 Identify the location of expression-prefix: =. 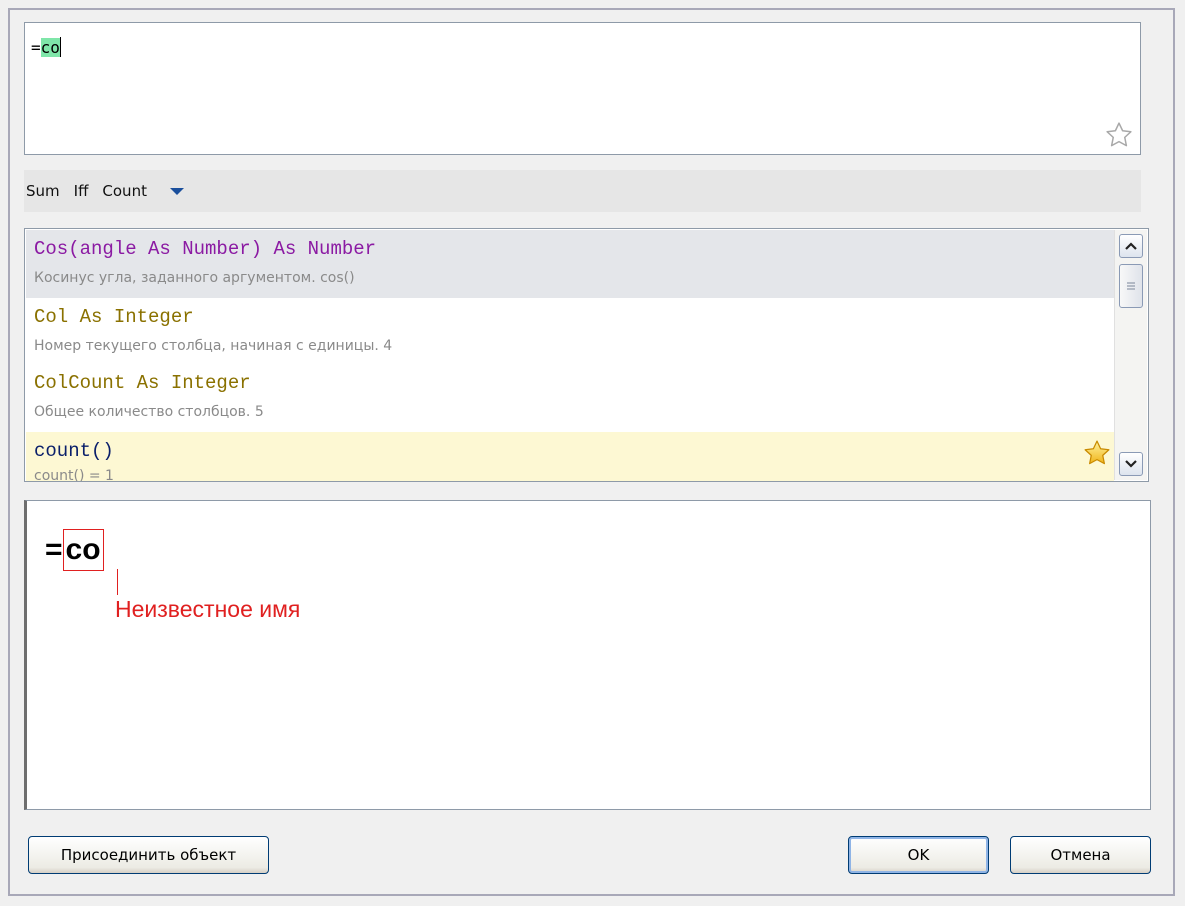
(36, 47).